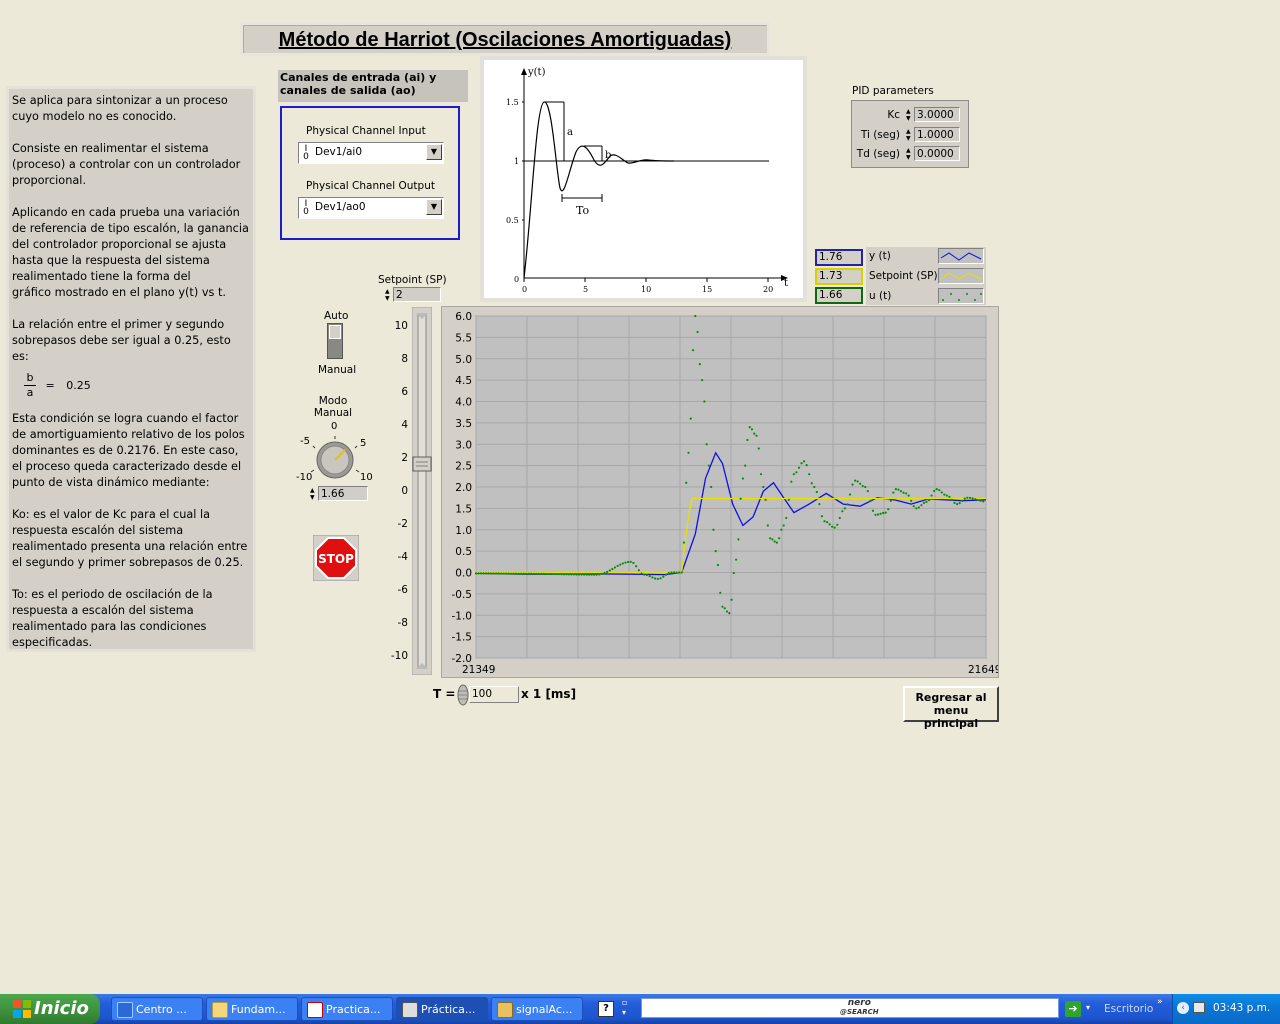 The width and height of the screenshot is (1280, 1024). Describe the element at coordinates (463, 424) in the screenshot. I see `y-tick-label: 3.5` at that location.